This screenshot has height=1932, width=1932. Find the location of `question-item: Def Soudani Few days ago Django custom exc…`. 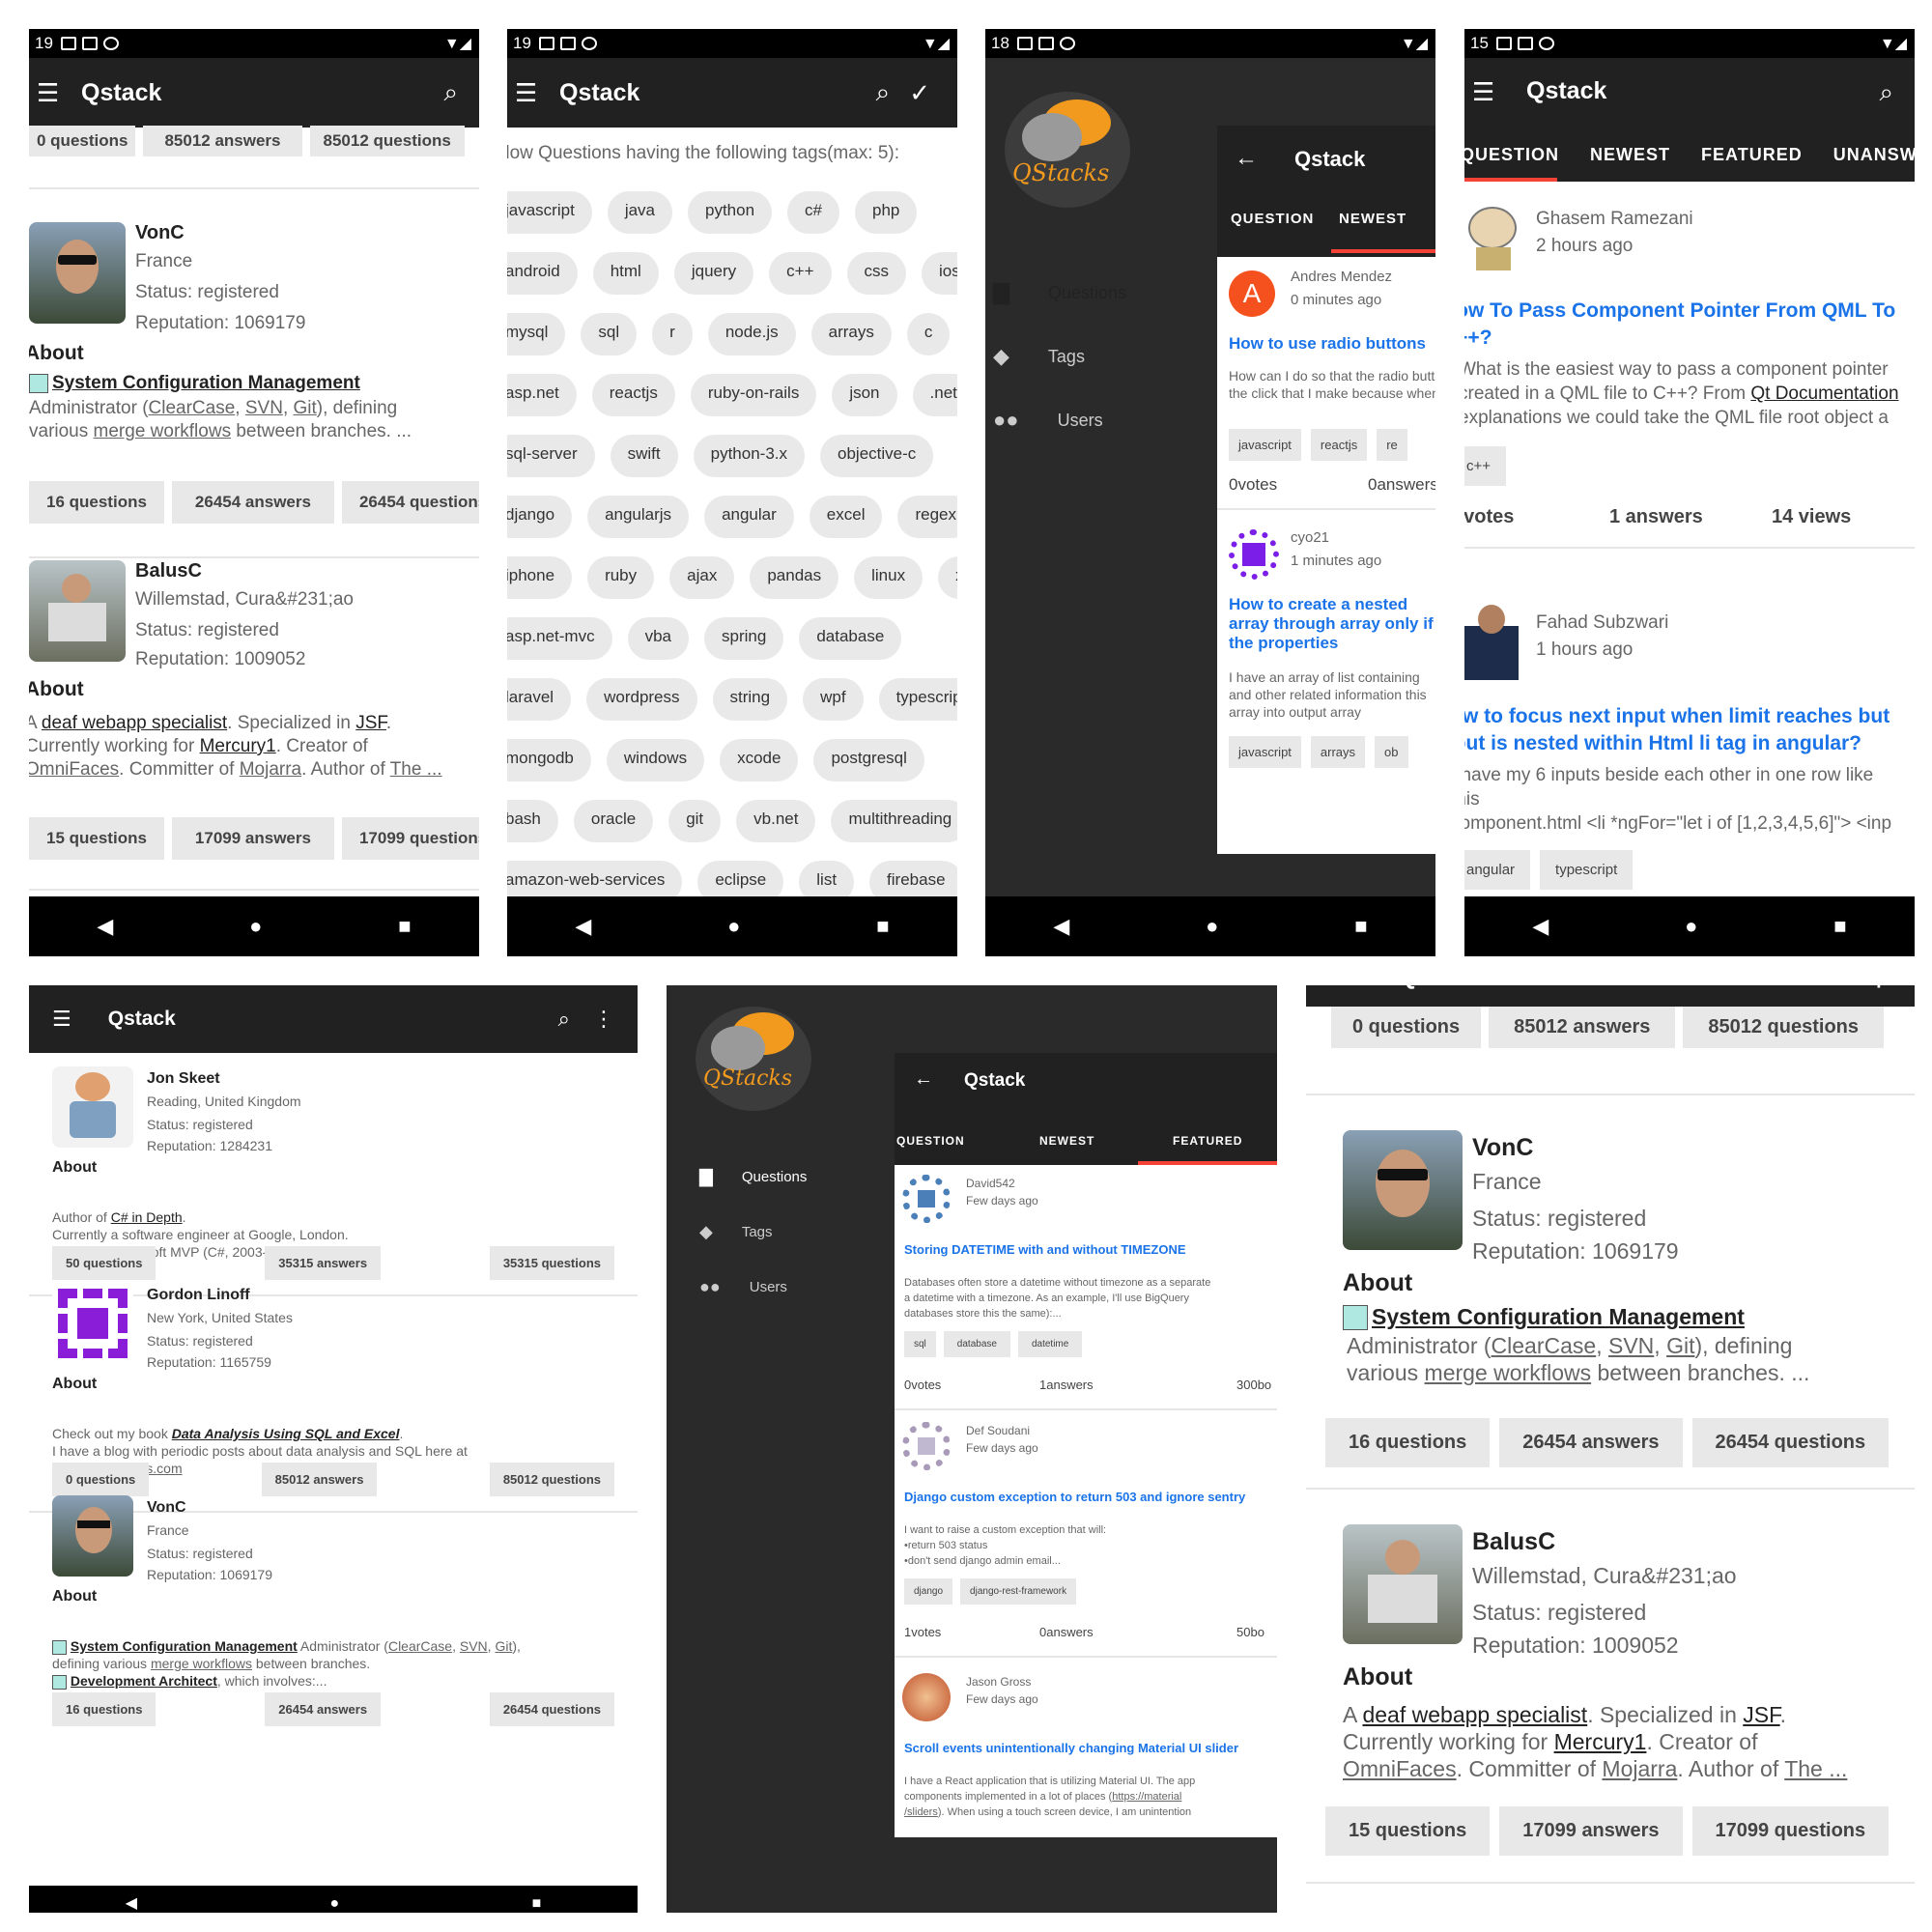

question-item: Def Soudani Few days ago Django custom exc… is located at coordinates (1086, 1536).